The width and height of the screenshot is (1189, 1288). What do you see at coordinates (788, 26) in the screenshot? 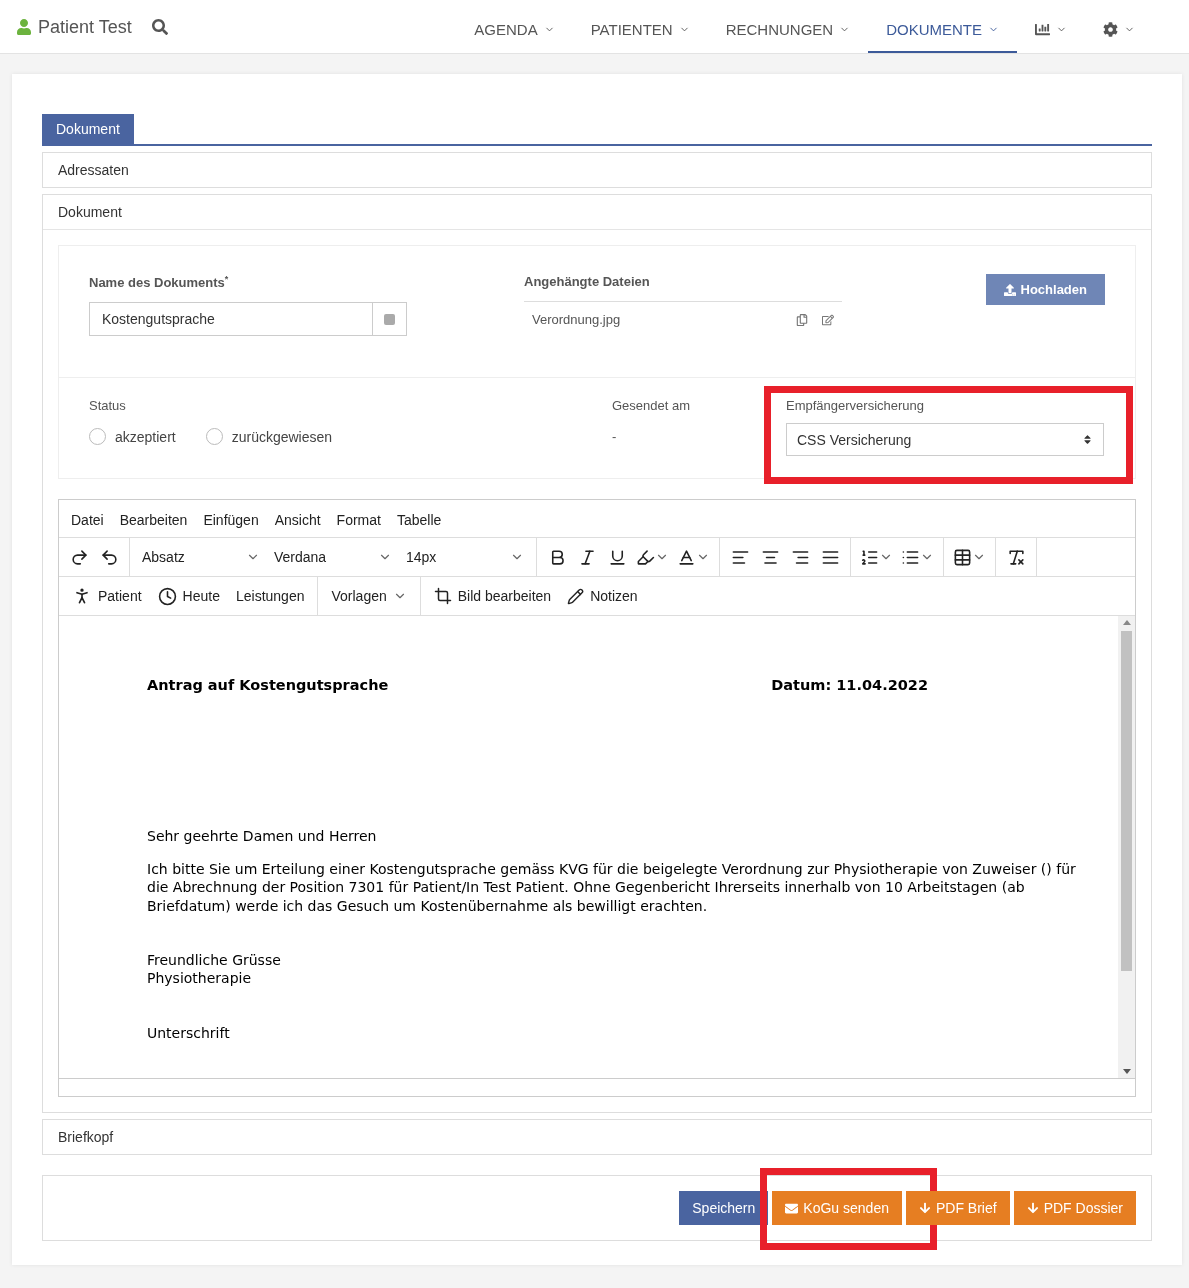
I see `nav-tab: RECHNUNGEN` at bounding box center [788, 26].